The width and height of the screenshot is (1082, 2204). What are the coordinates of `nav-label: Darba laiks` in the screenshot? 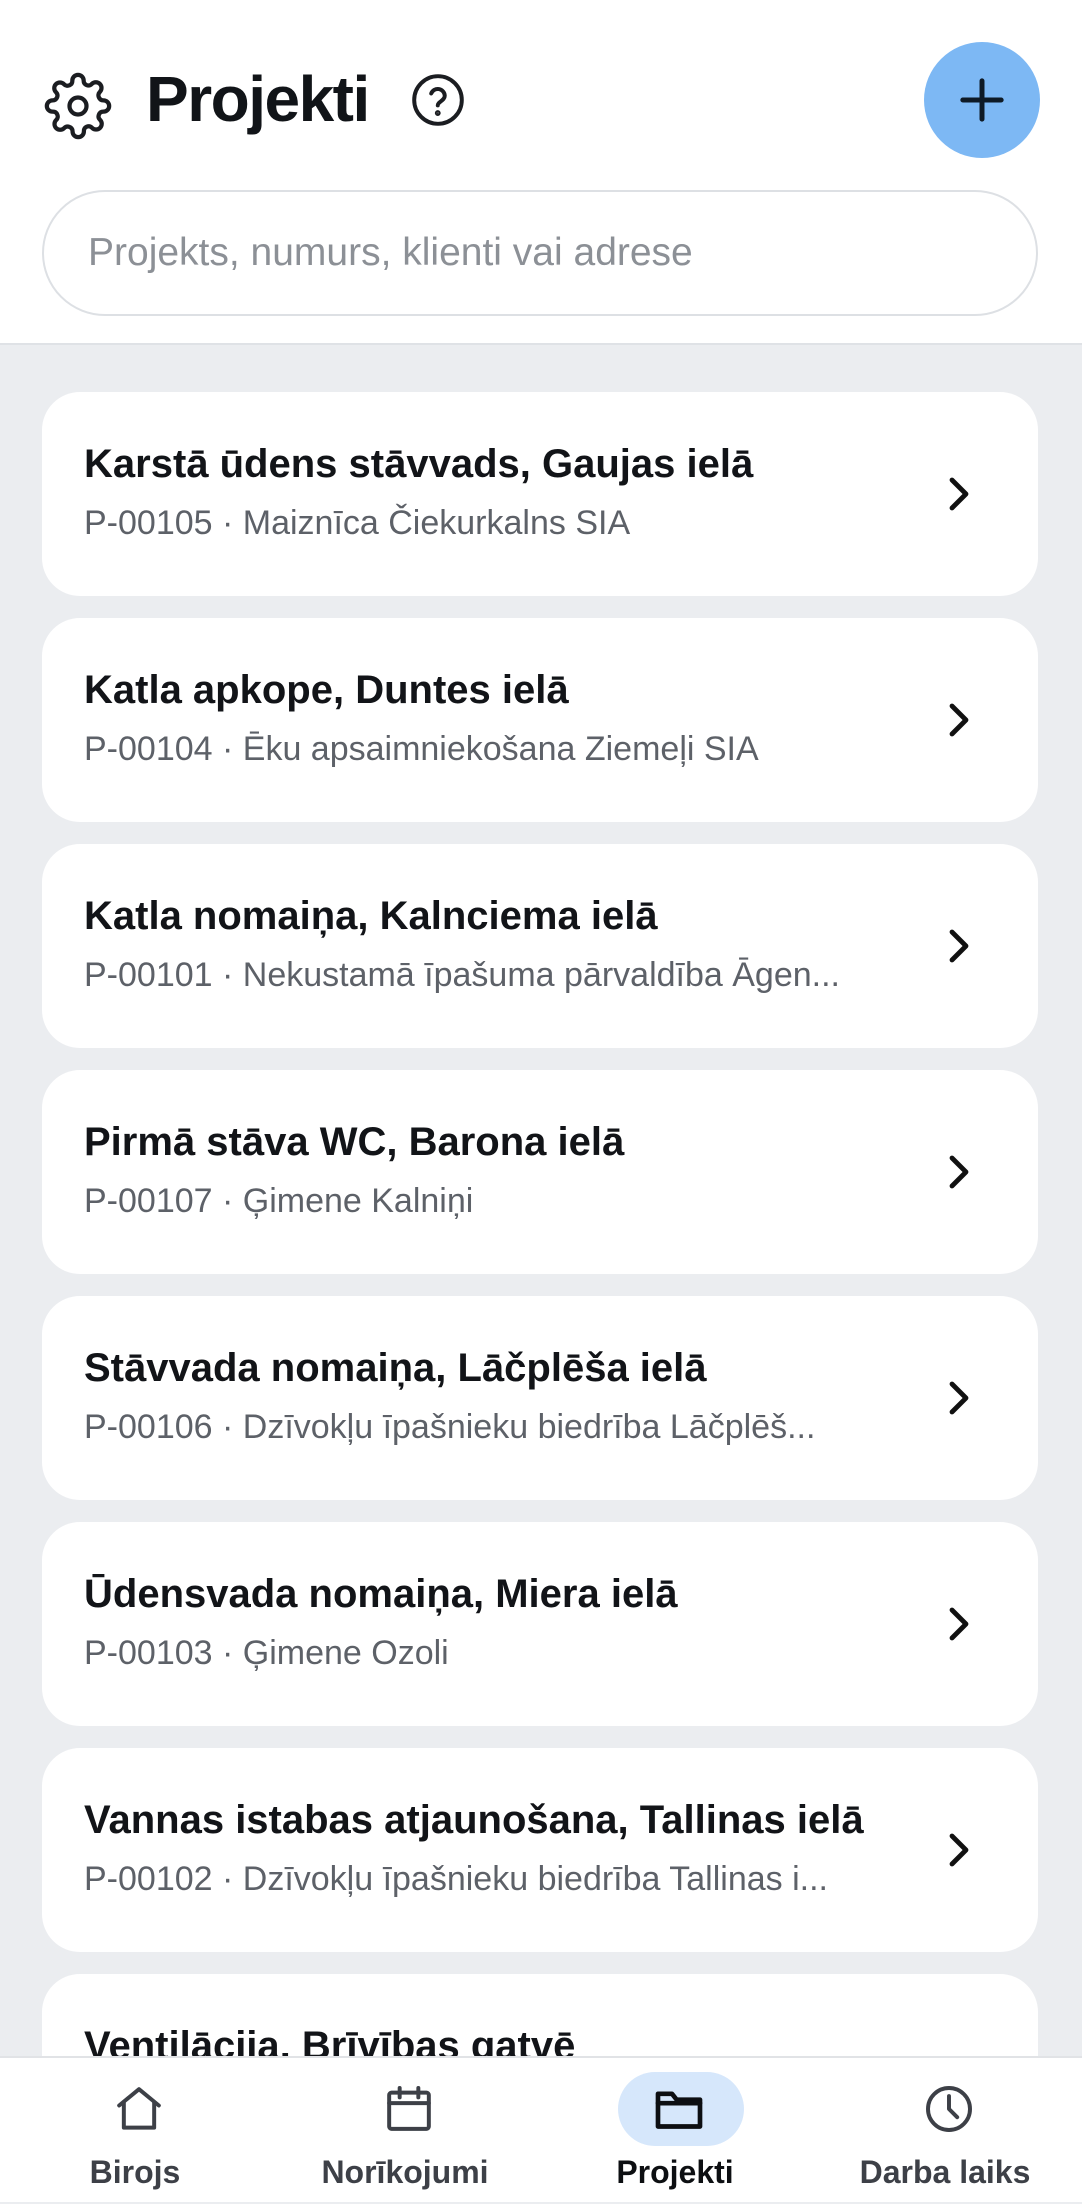 It's located at (945, 2172).